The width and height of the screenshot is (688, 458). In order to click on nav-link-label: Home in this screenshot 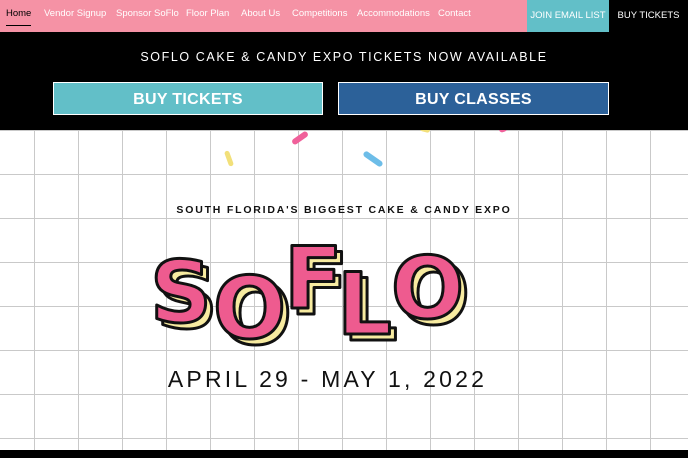, I will do `click(19, 13)`.